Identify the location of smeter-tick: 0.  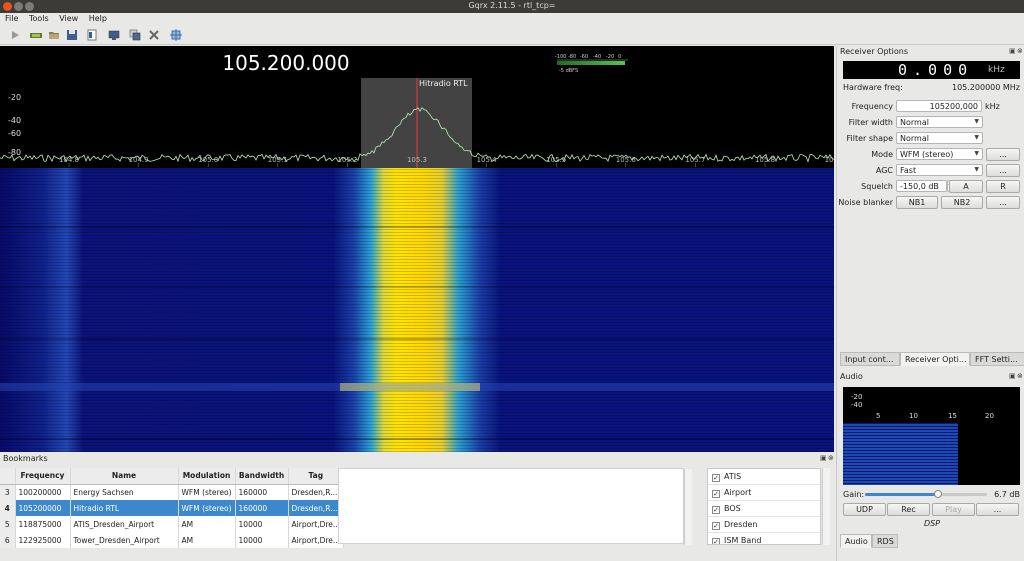
(619, 57).